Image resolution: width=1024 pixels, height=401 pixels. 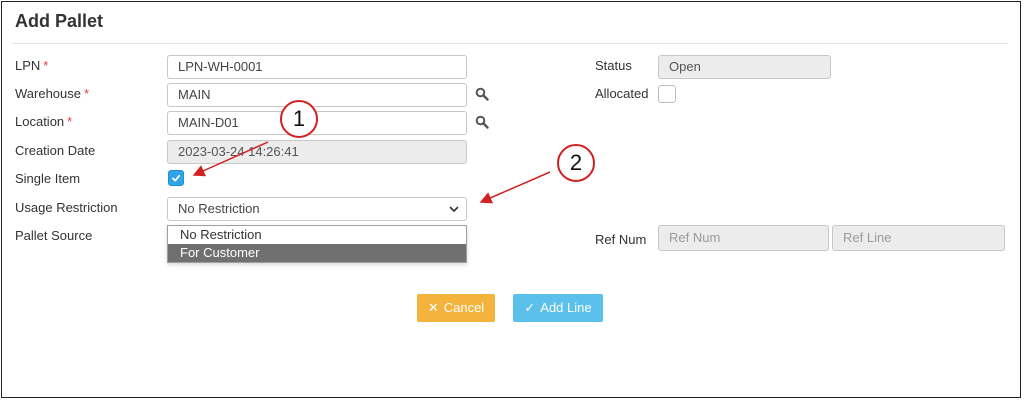 What do you see at coordinates (371, 172) in the screenshot?
I see `annotation-arrows` at bounding box center [371, 172].